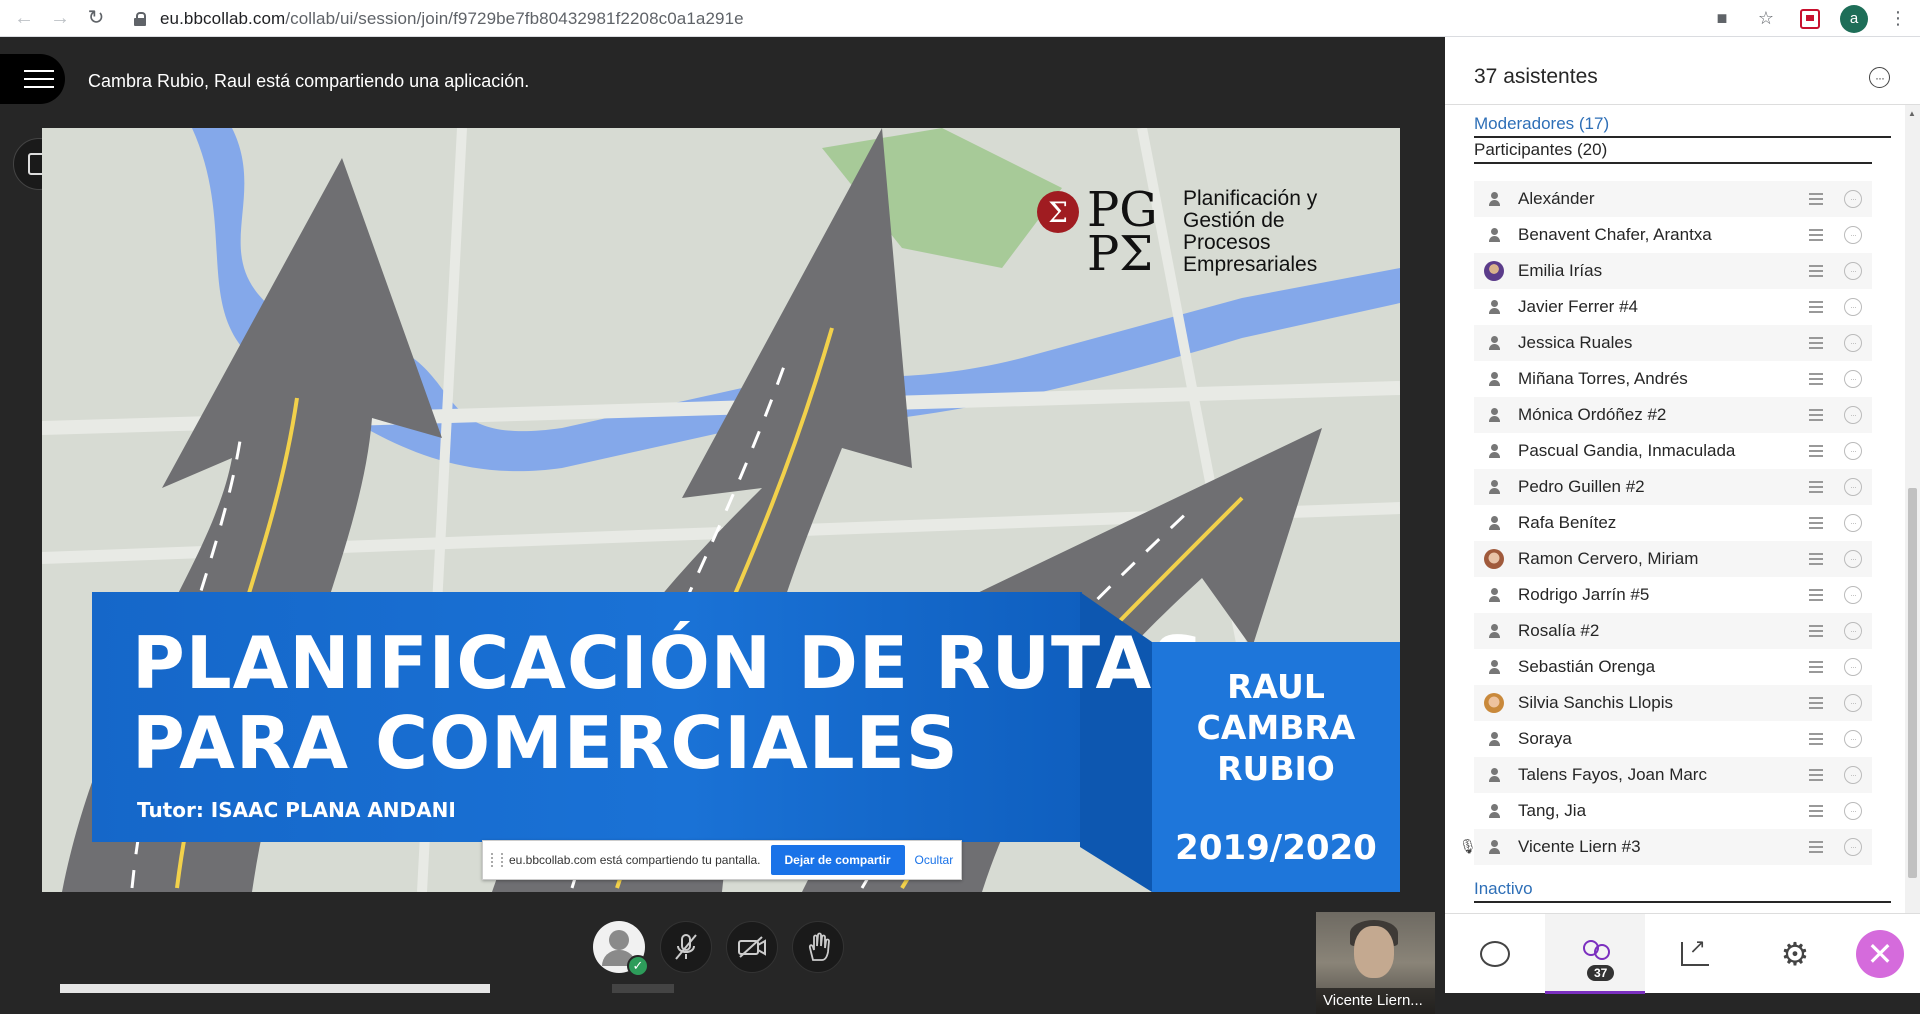  Describe the element at coordinates (752, 947) in the screenshot. I see `camera-button` at that location.